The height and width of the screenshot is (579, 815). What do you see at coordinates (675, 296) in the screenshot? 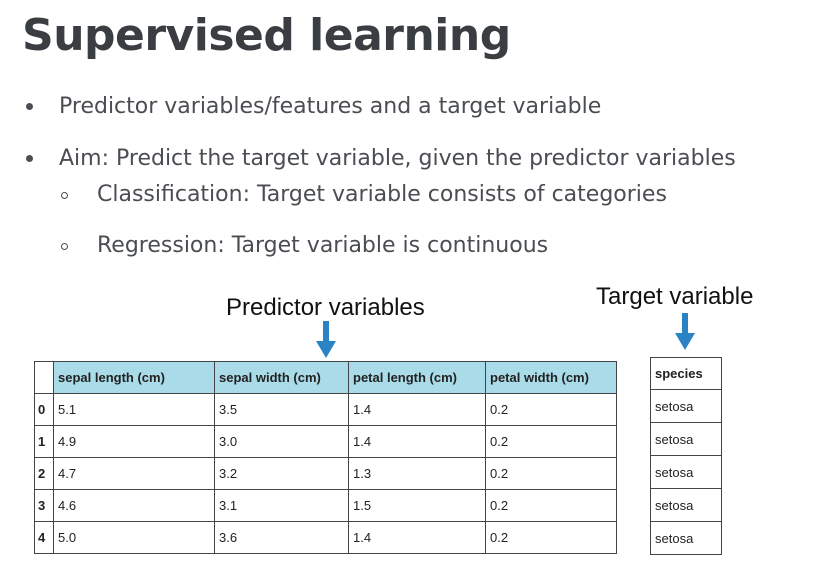
I see `target-label: Target variable` at bounding box center [675, 296].